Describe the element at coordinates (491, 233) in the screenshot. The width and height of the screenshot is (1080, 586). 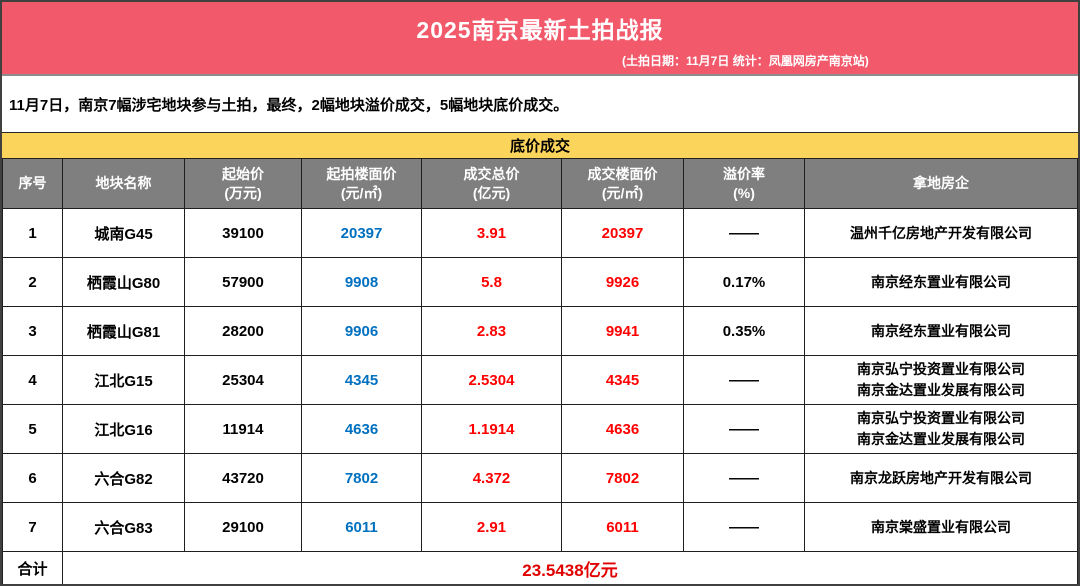
I see `cell-deal-total-price: 3.91` at that location.